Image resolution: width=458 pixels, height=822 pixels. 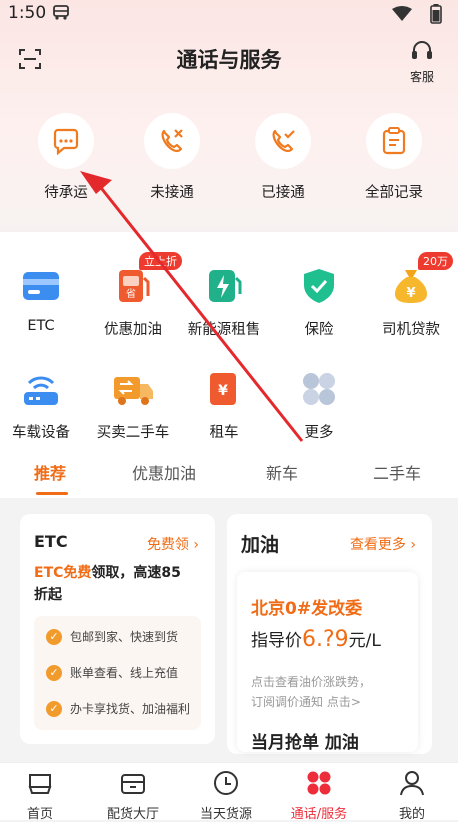 What do you see at coordinates (40, 795) in the screenshot?
I see `nav-home: 首页` at bounding box center [40, 795].